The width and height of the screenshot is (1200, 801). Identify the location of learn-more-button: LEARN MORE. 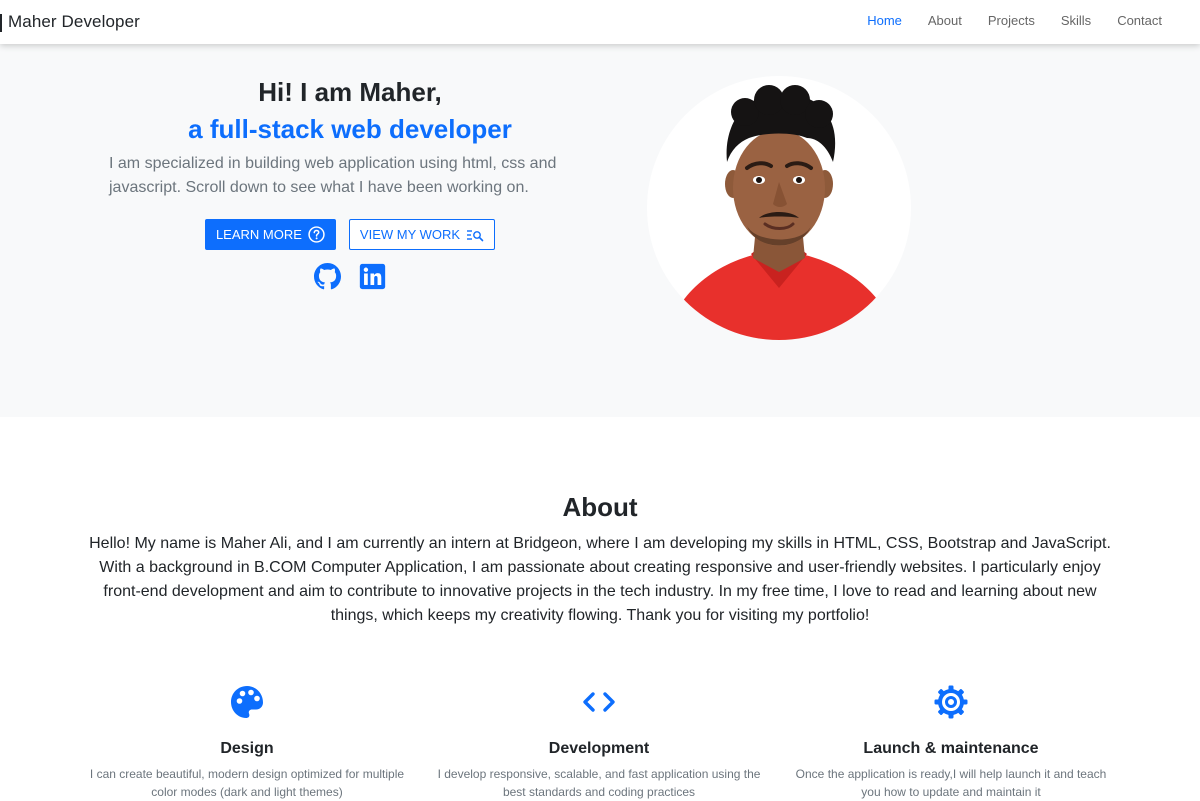
(270, 234).